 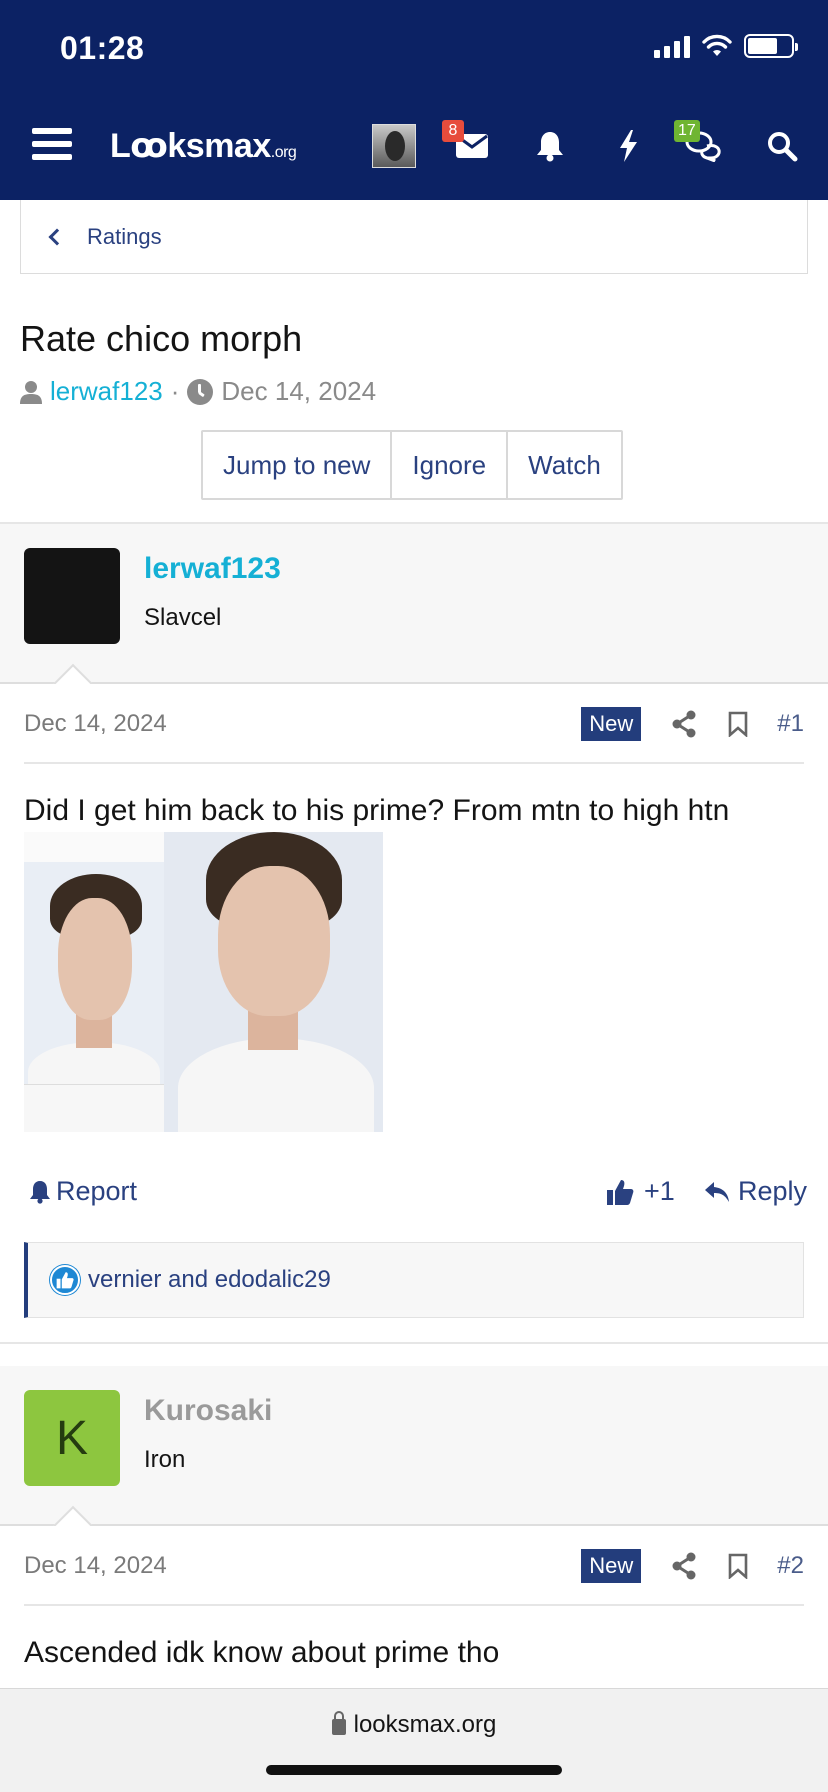 What do you see at coordinates (414, 604) in the screenshot?
I see `post-user-strip: lerwaf123 Slavcel` at bounding box center [414, 604].